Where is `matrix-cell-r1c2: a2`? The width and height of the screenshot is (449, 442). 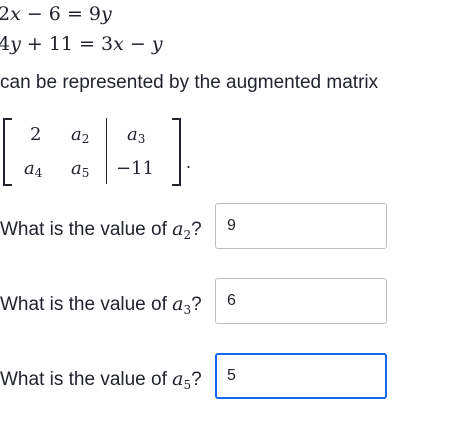
matrix-cell-r1c2: a2 is located at coordinates (80, 135).